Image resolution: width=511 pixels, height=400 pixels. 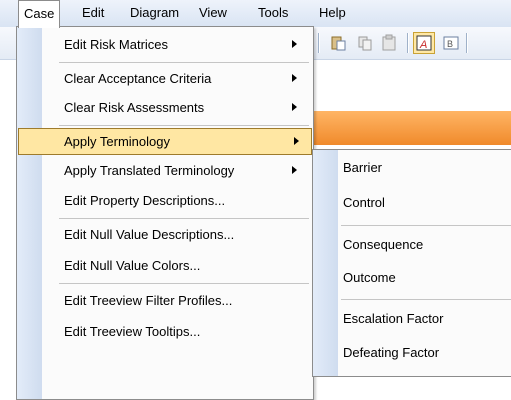 I want to click on submenu-item-barrier: Barrier, so click(x=412, y=168).